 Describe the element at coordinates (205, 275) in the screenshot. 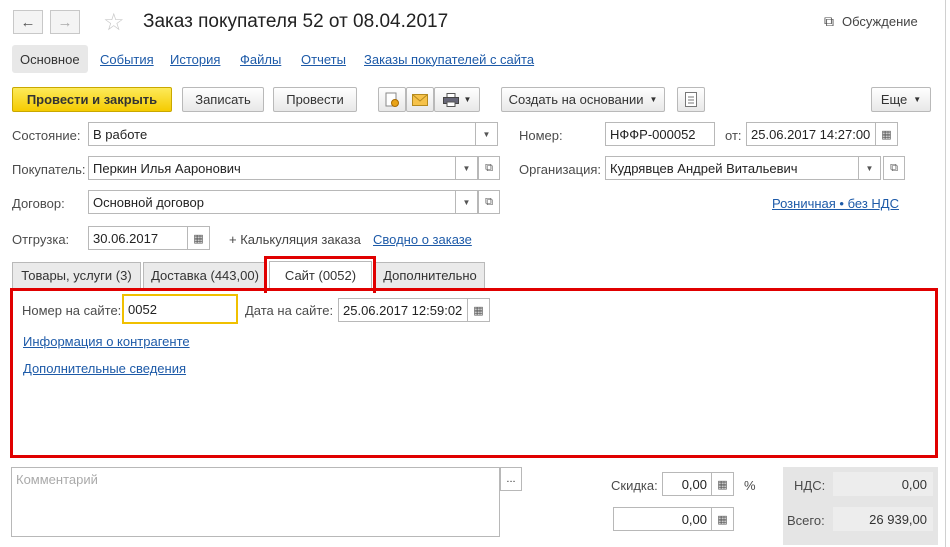

I see `tab-delivery: Доставка (443,00)` at that location.